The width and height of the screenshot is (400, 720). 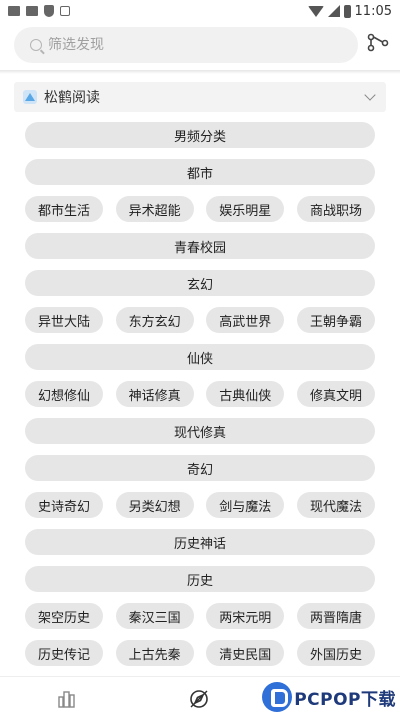 I want to click on tag-business: 商战职场, so click(x=335, y=209).